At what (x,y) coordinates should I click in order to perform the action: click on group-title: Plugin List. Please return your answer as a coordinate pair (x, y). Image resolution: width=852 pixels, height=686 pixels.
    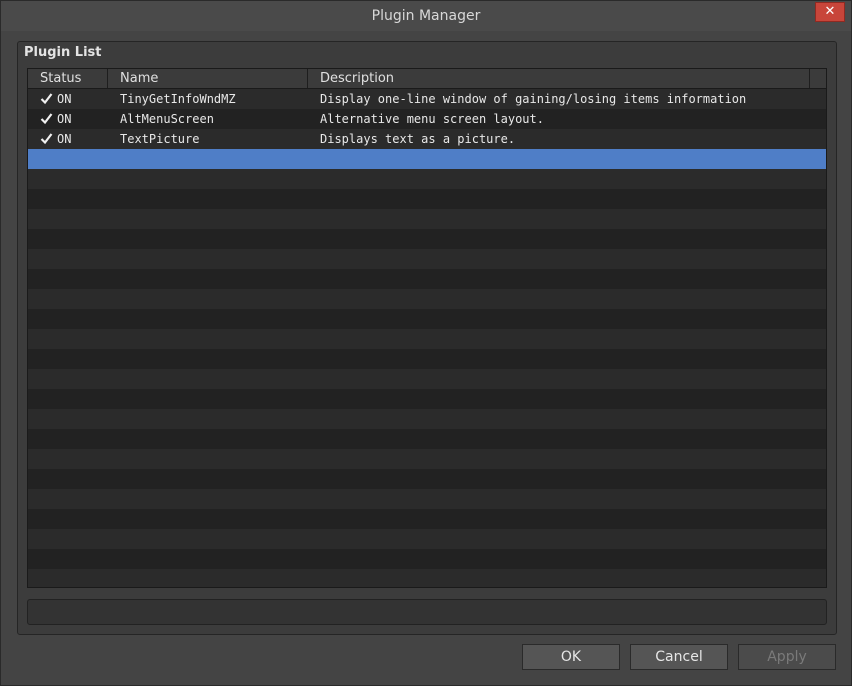
    Looking at the image, I should click on (63, 52).